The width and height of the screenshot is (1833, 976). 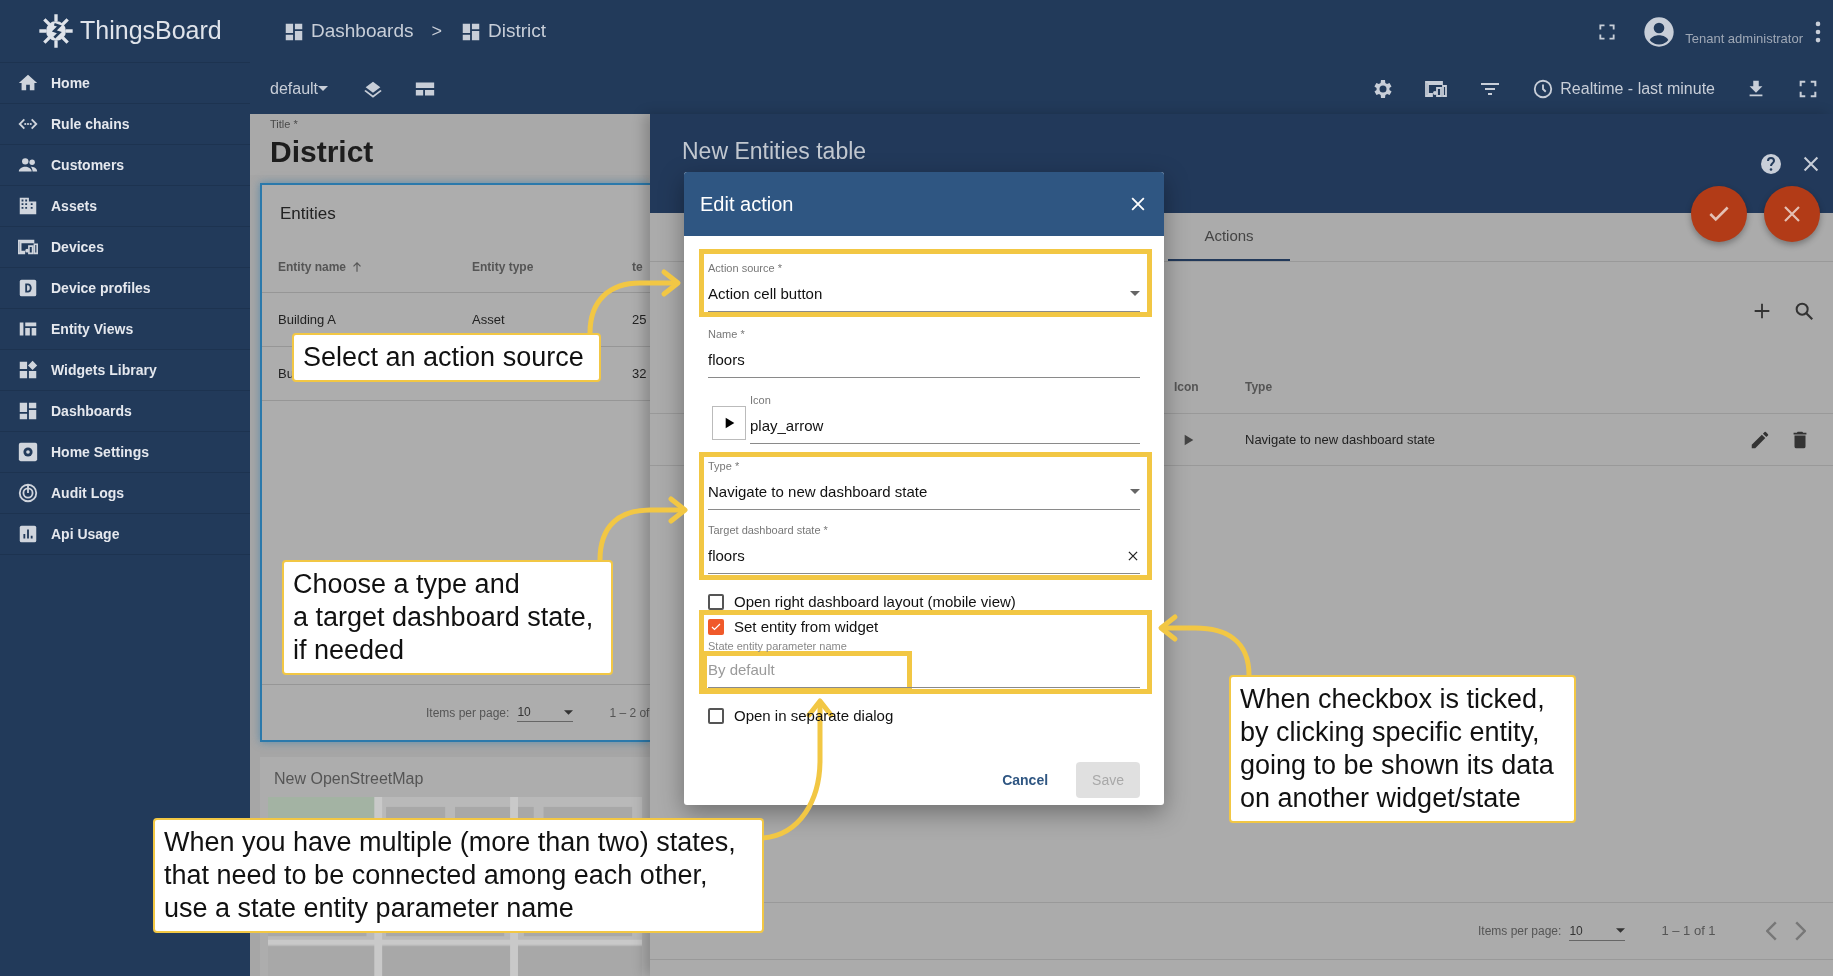 I want to click on clock-icon, so click(x=1543, y=88).